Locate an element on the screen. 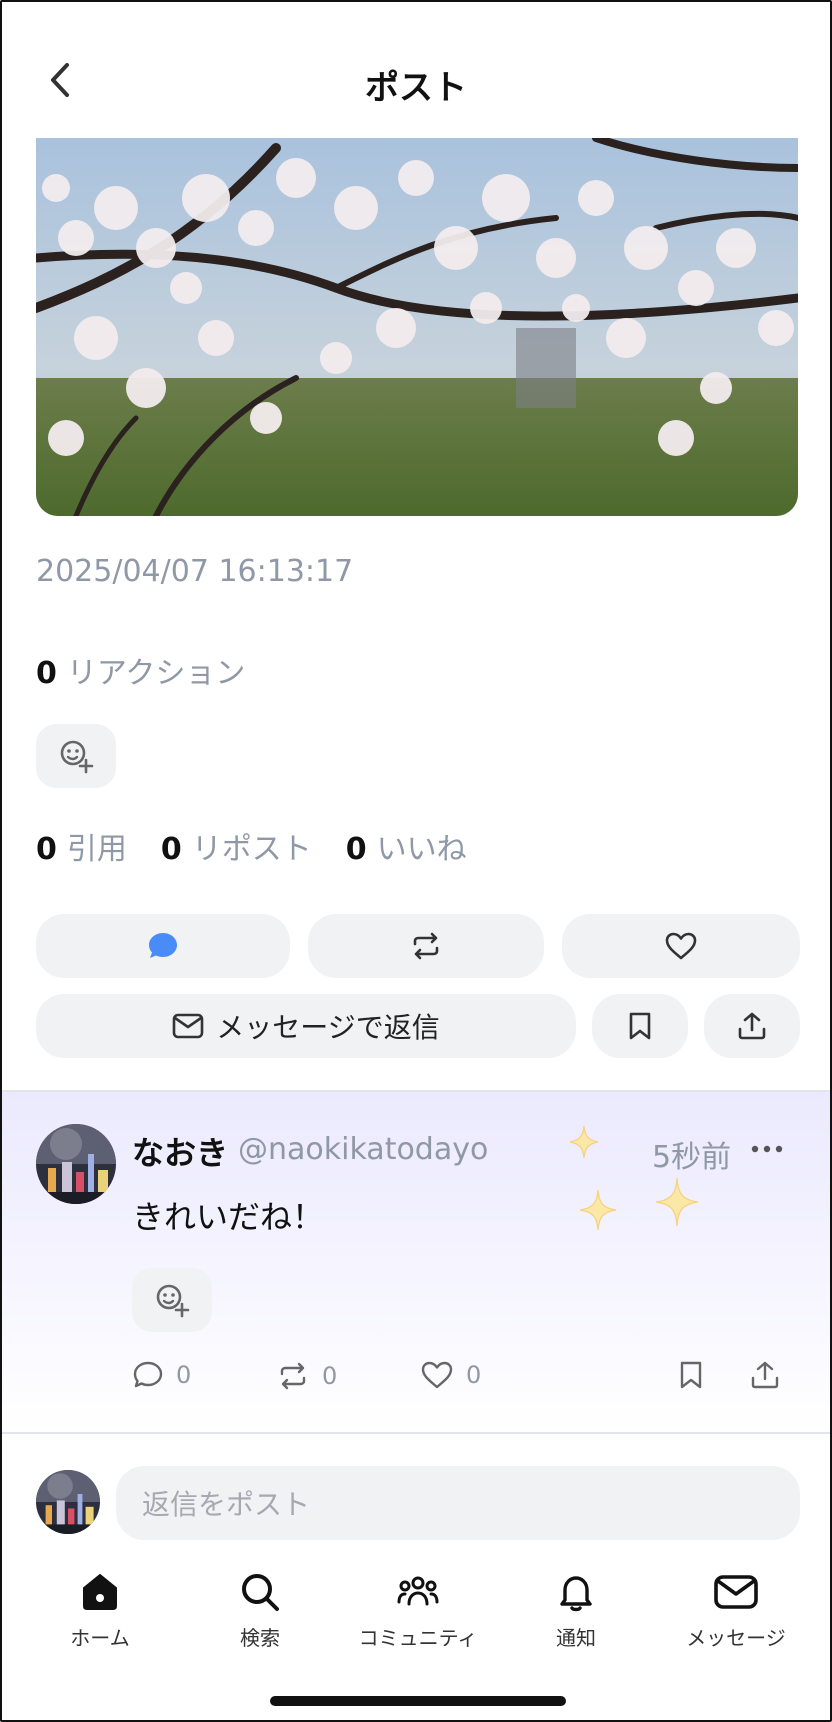  quote-count: 0 引用 is located at coordinates (81, 846).